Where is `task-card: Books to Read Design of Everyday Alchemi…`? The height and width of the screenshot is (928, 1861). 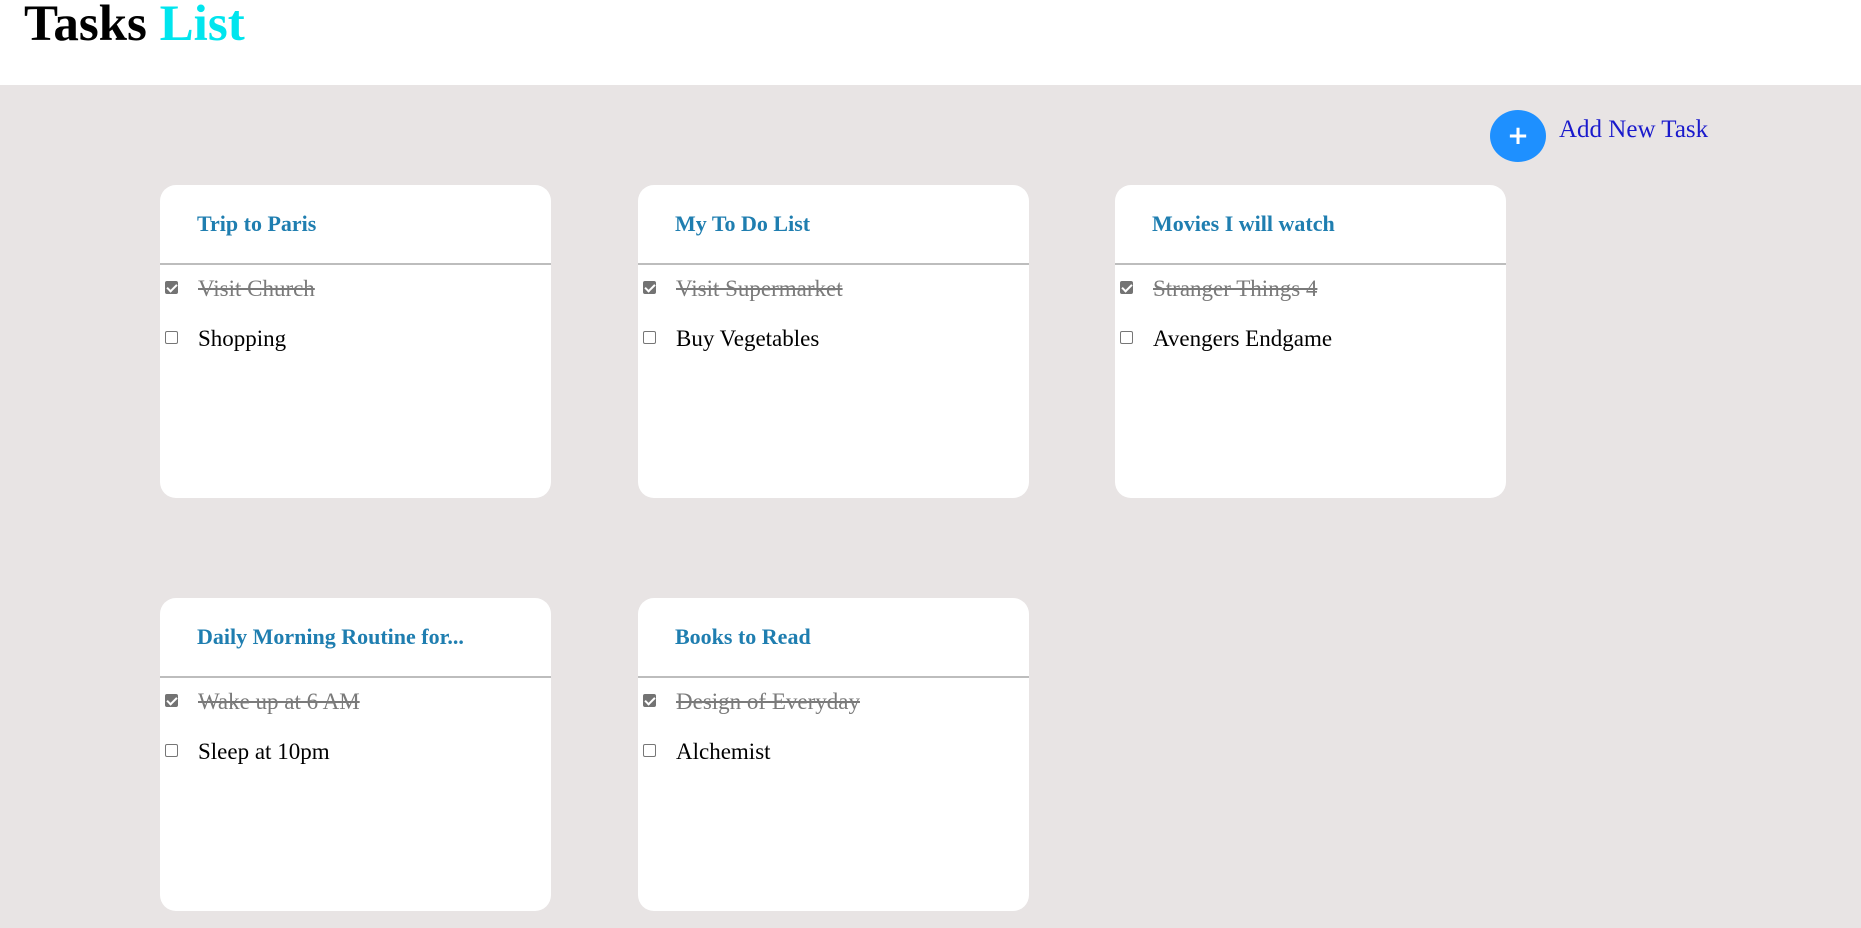 task-card: Books to Read Design of Everyday Alchemi… is located at coordinates (833, 754).